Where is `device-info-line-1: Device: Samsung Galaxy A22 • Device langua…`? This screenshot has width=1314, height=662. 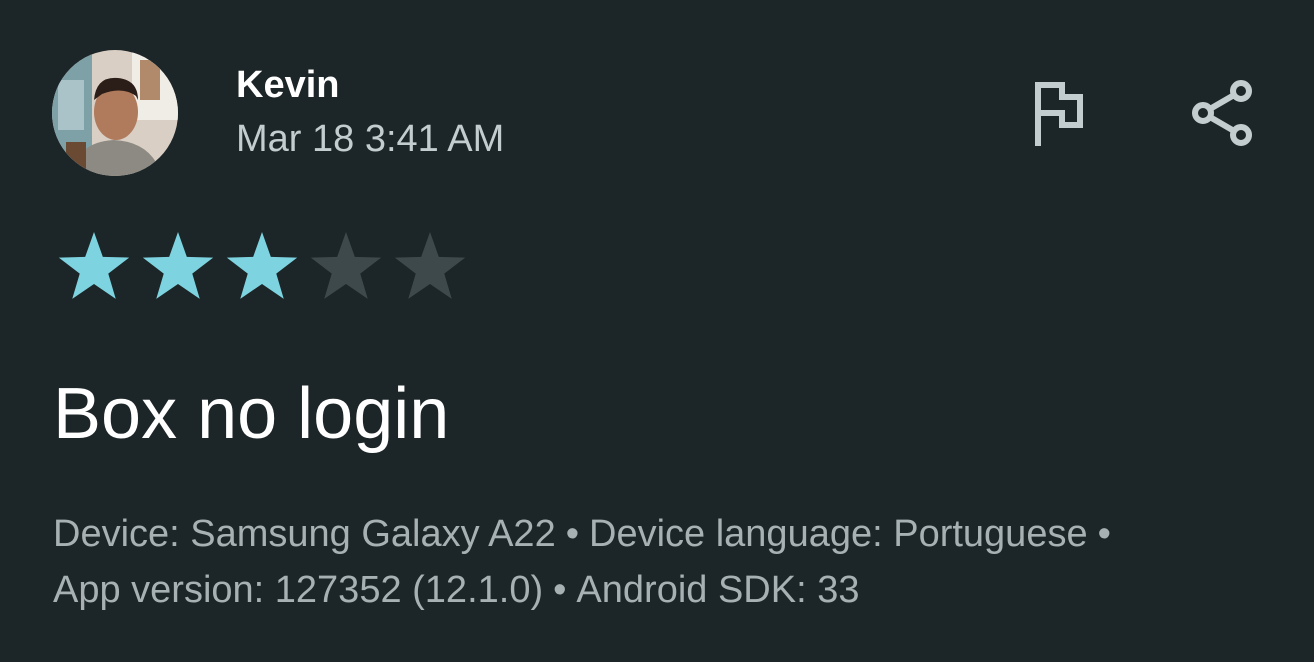 device-info-line-1: Device: Samsung Galaxy A22 • Device langua… is located at coordinates (668, 534).